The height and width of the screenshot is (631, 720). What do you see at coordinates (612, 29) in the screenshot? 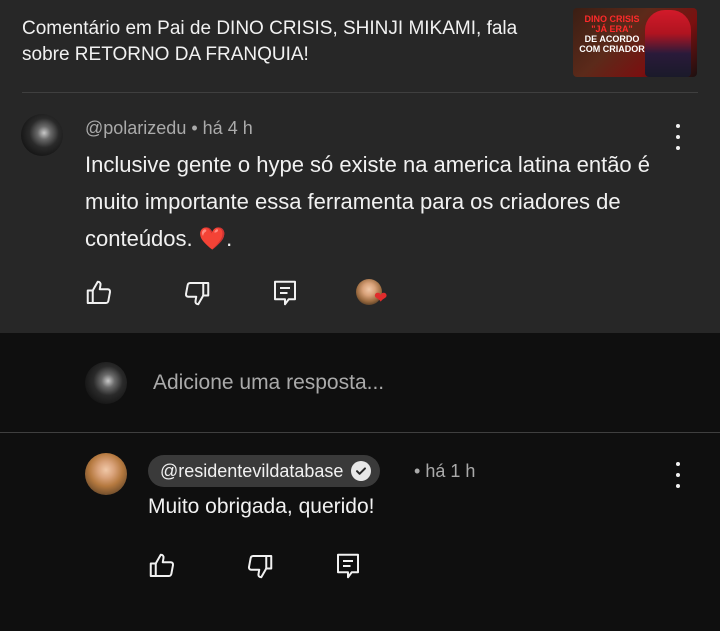
I see `thumbnail-line2: "JÁ ERA"` at bounding box center [612, 29].